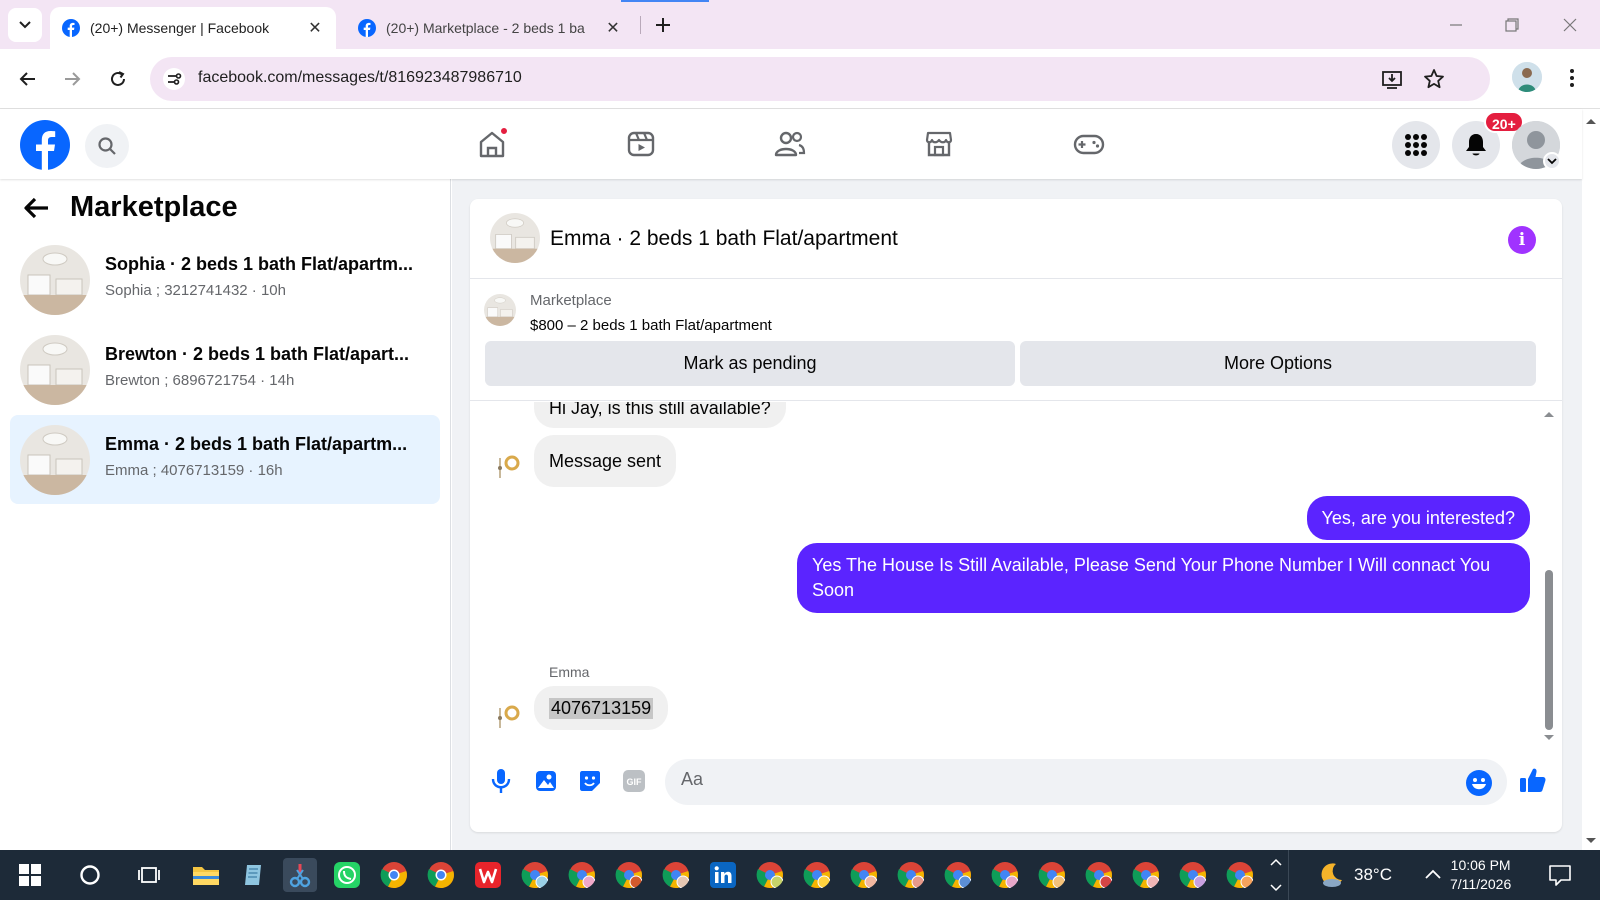  I want to click on nav-home, so click(492, 144).